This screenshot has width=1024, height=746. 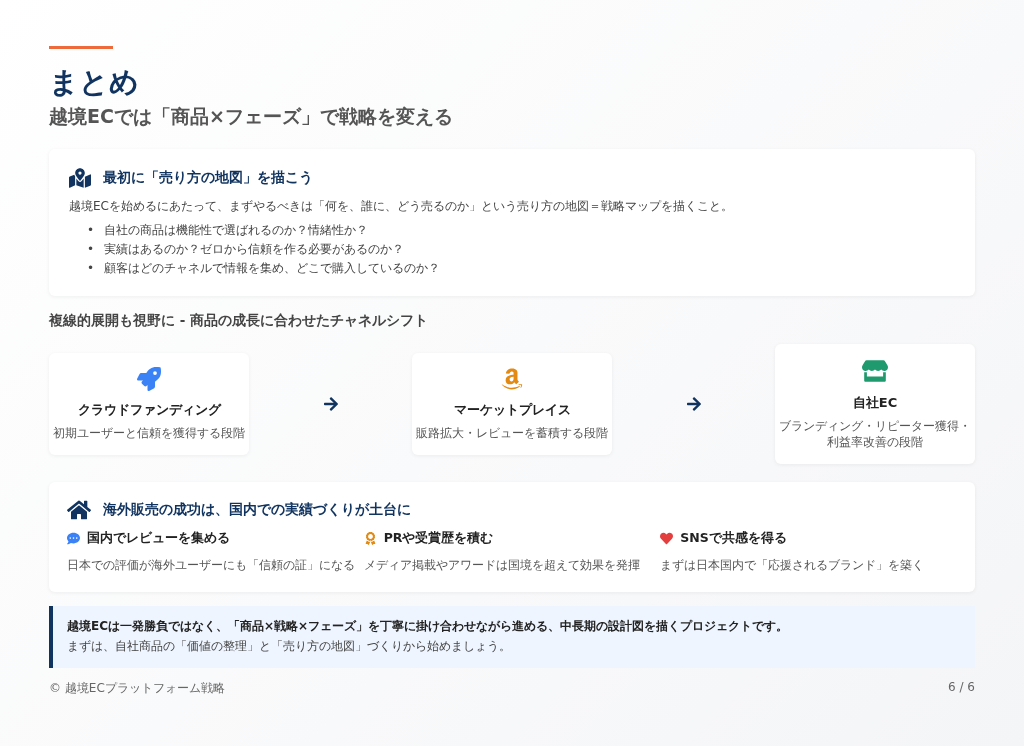 What do you see at coordinates (81, 47) in the screenshot?
I see `accent-line` at bounding box center [81, 47].